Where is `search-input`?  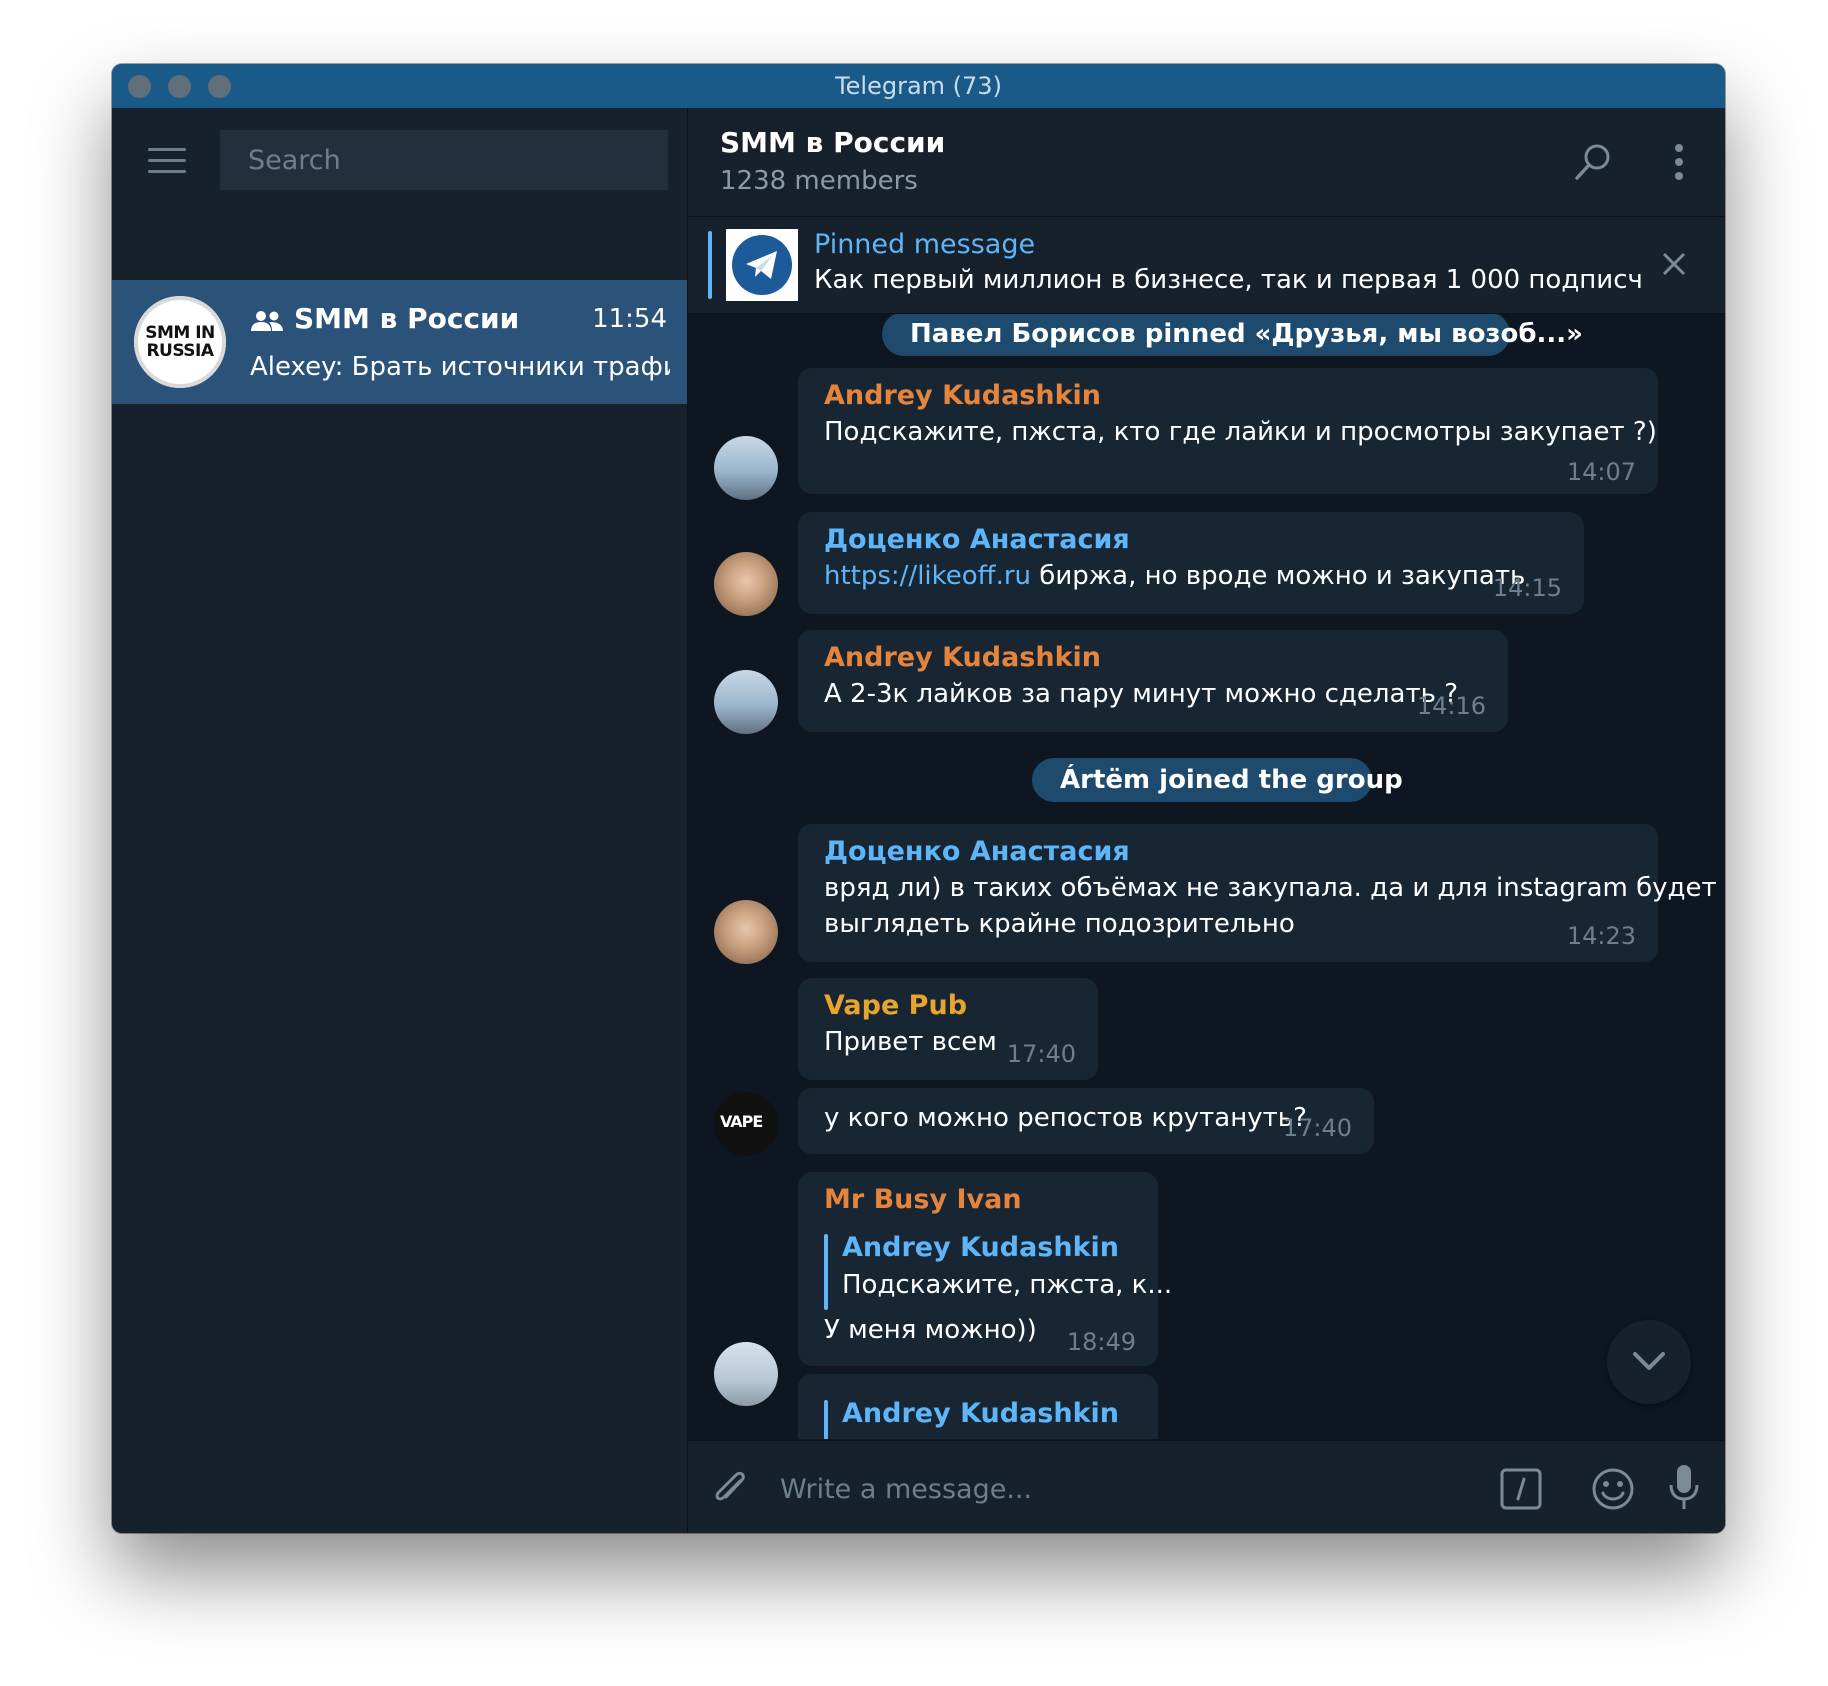
search-input is located at coordinates (444, 160).